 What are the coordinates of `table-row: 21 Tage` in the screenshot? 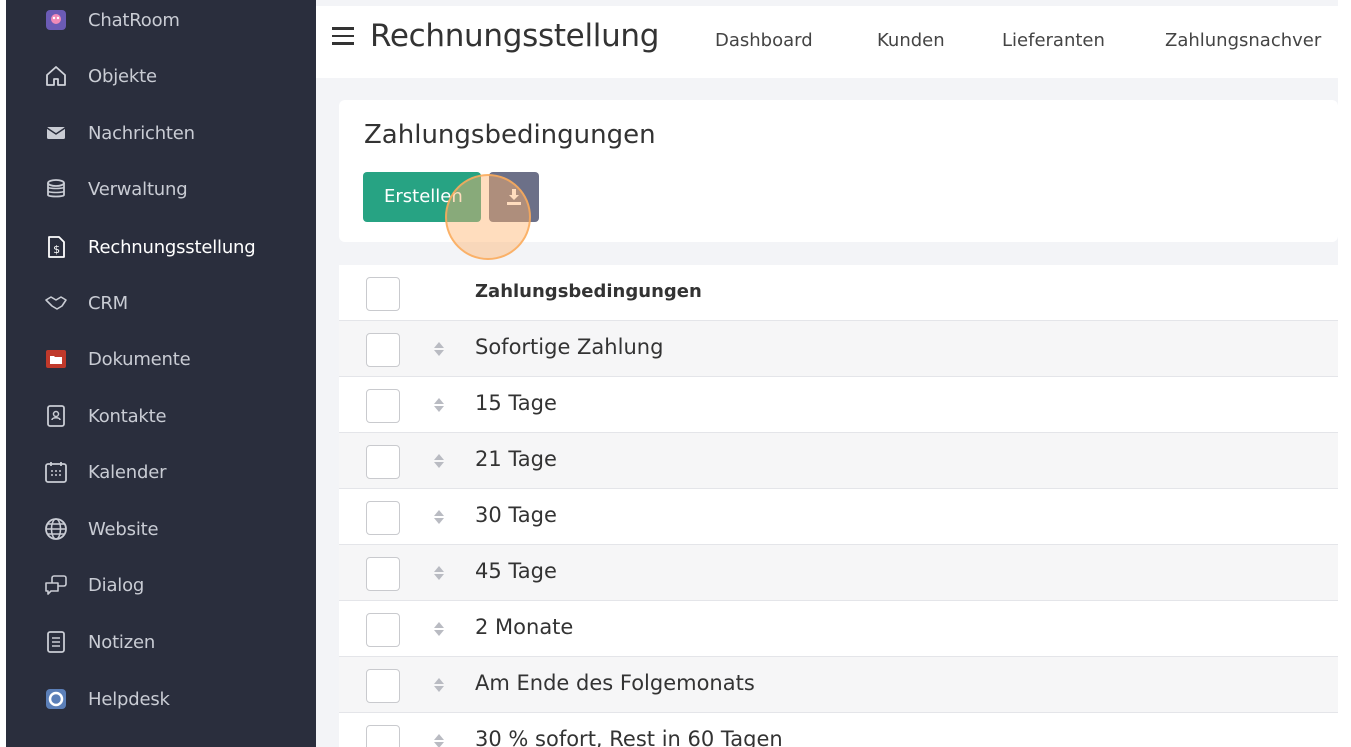 It's located at (838, 461).